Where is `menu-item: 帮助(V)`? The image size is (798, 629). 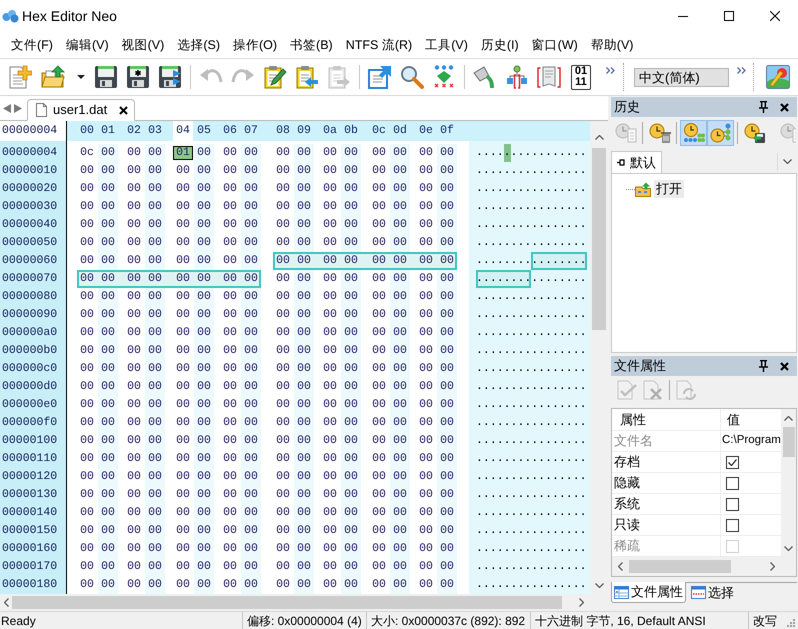
menu-item: 帮助(V) is located at coordinates (612, 45).